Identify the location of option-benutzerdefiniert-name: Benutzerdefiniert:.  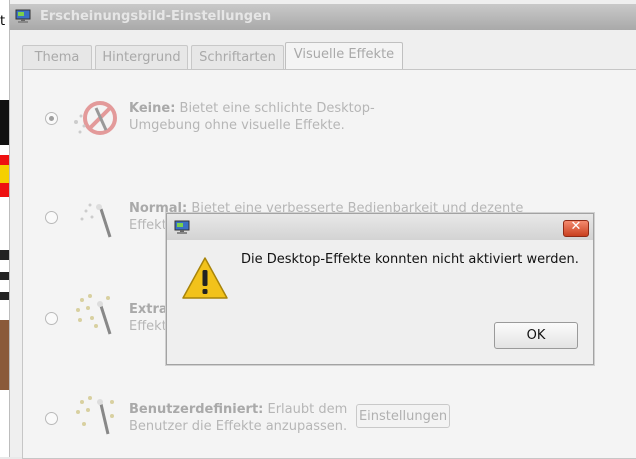
(196, 409).